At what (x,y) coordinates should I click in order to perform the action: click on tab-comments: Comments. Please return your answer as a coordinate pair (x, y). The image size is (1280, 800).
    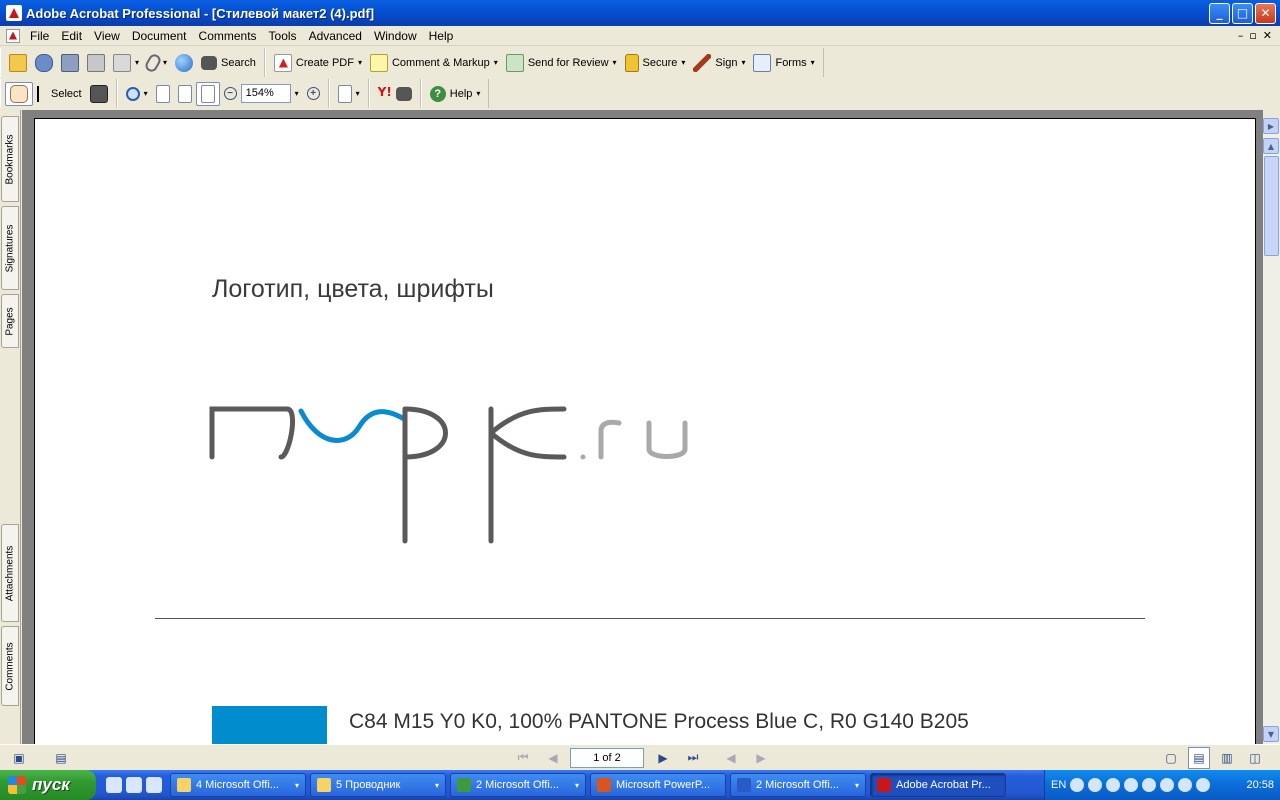
    Looking at the image, I should click on (10, 666).